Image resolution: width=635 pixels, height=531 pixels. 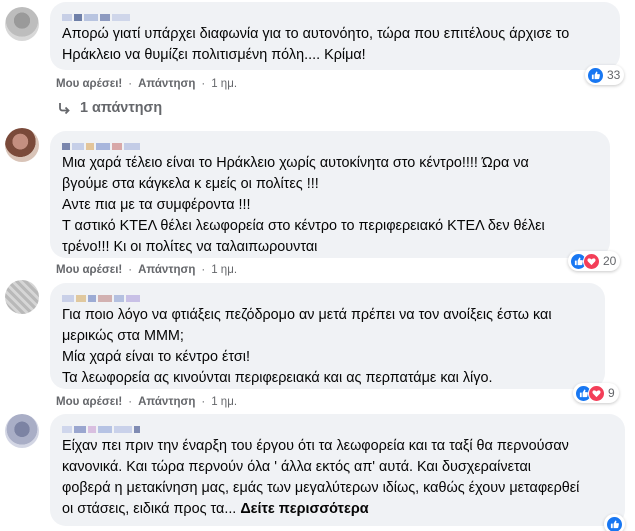 I want to click on reaction-count: 9, so click(x=611, y=393).